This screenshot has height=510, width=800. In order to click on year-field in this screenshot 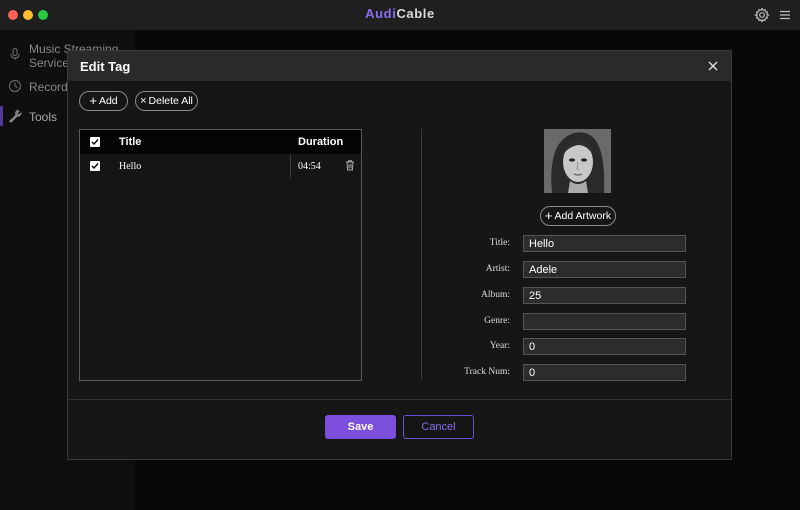, I will do `click(604, 346)`.